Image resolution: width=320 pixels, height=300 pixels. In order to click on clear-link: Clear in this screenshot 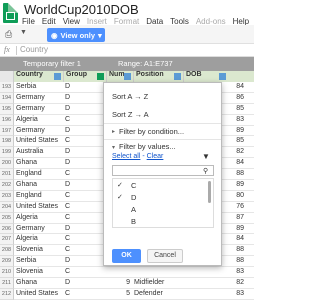, I will do `click(155, 156)`.